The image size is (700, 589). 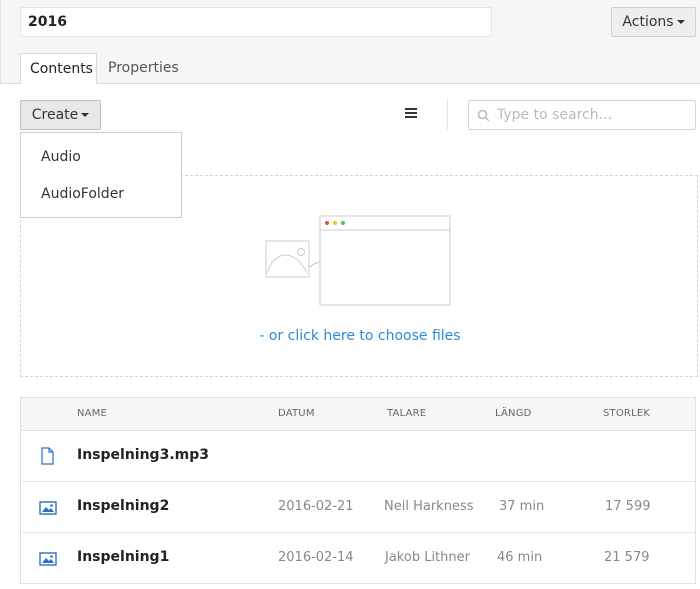 I want to click on column-header-datum: DATUM, so click(x=296, y=413).